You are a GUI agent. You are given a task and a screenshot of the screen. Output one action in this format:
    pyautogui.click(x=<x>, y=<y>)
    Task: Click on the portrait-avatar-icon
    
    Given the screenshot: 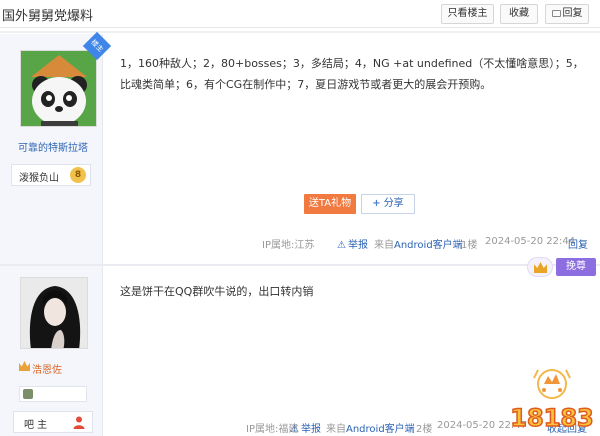 What is the action you would take?
    pyautogui.click(x=54, y=313)
    